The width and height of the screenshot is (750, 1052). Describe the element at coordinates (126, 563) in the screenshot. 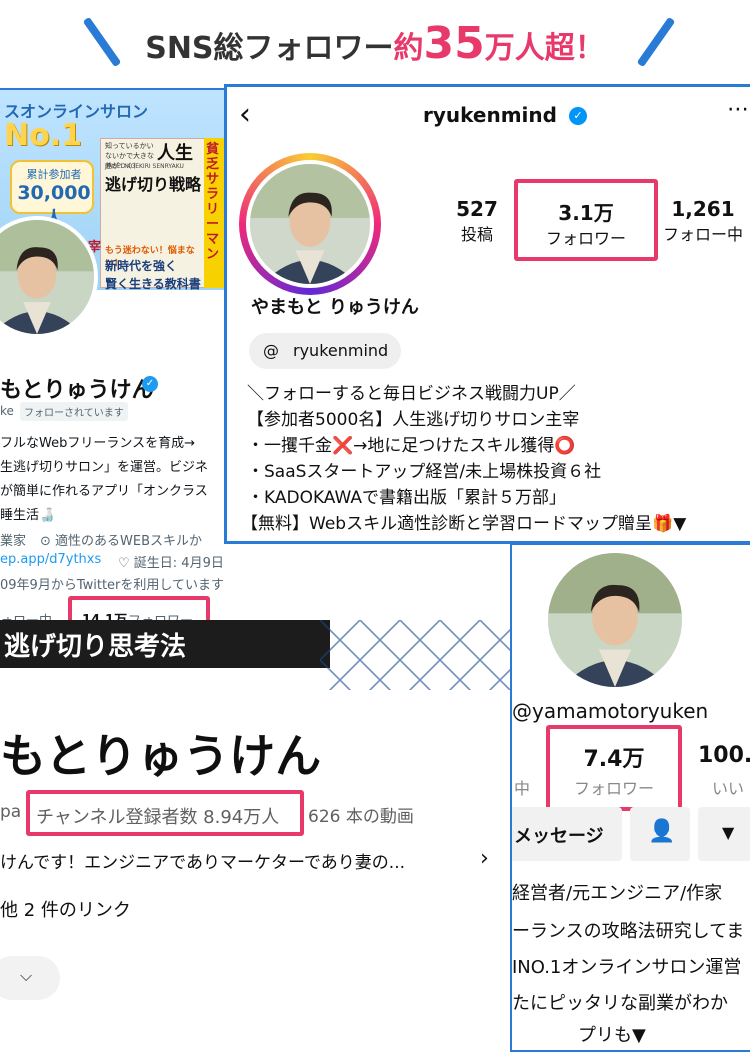

I see `birthday-icon: ♡` at that location.